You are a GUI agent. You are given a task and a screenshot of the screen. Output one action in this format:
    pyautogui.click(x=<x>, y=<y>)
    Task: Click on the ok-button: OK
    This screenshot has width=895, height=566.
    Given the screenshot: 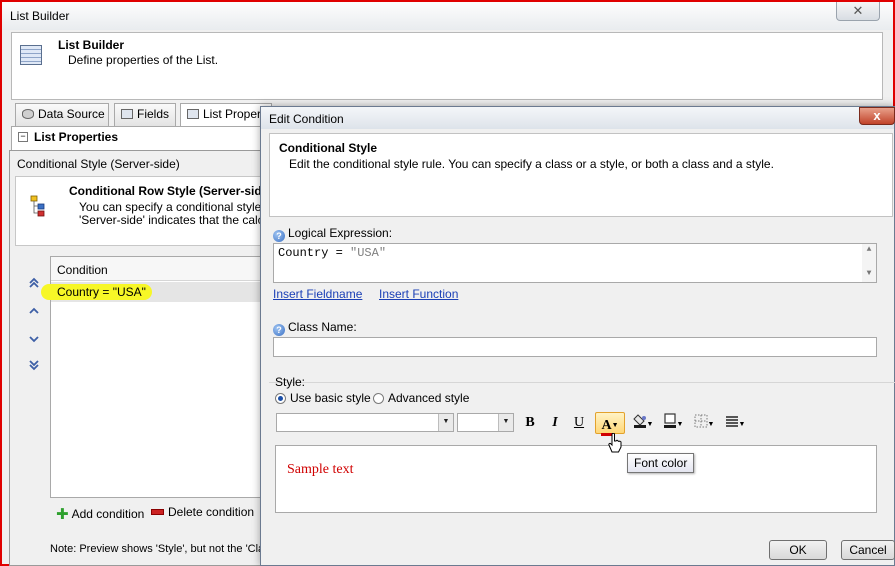 What is the action you would take?
    pyautogui.click(x=798, y=550)
    